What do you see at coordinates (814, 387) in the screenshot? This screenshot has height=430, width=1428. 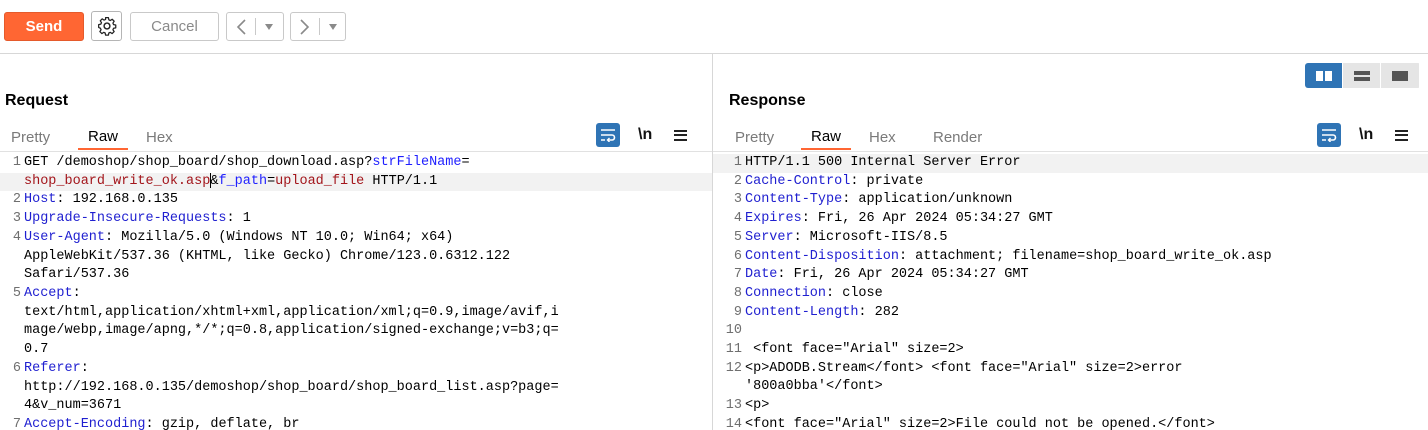 I see `code-token: '800a0bba'</font>` at bounding box center [814, 387].